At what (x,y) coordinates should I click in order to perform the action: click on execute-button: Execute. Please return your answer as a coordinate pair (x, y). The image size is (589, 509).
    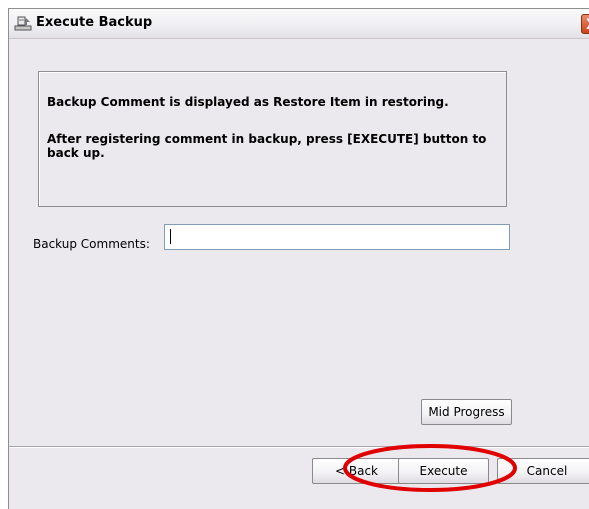
    Looking at the image, I should click on (443, 471).